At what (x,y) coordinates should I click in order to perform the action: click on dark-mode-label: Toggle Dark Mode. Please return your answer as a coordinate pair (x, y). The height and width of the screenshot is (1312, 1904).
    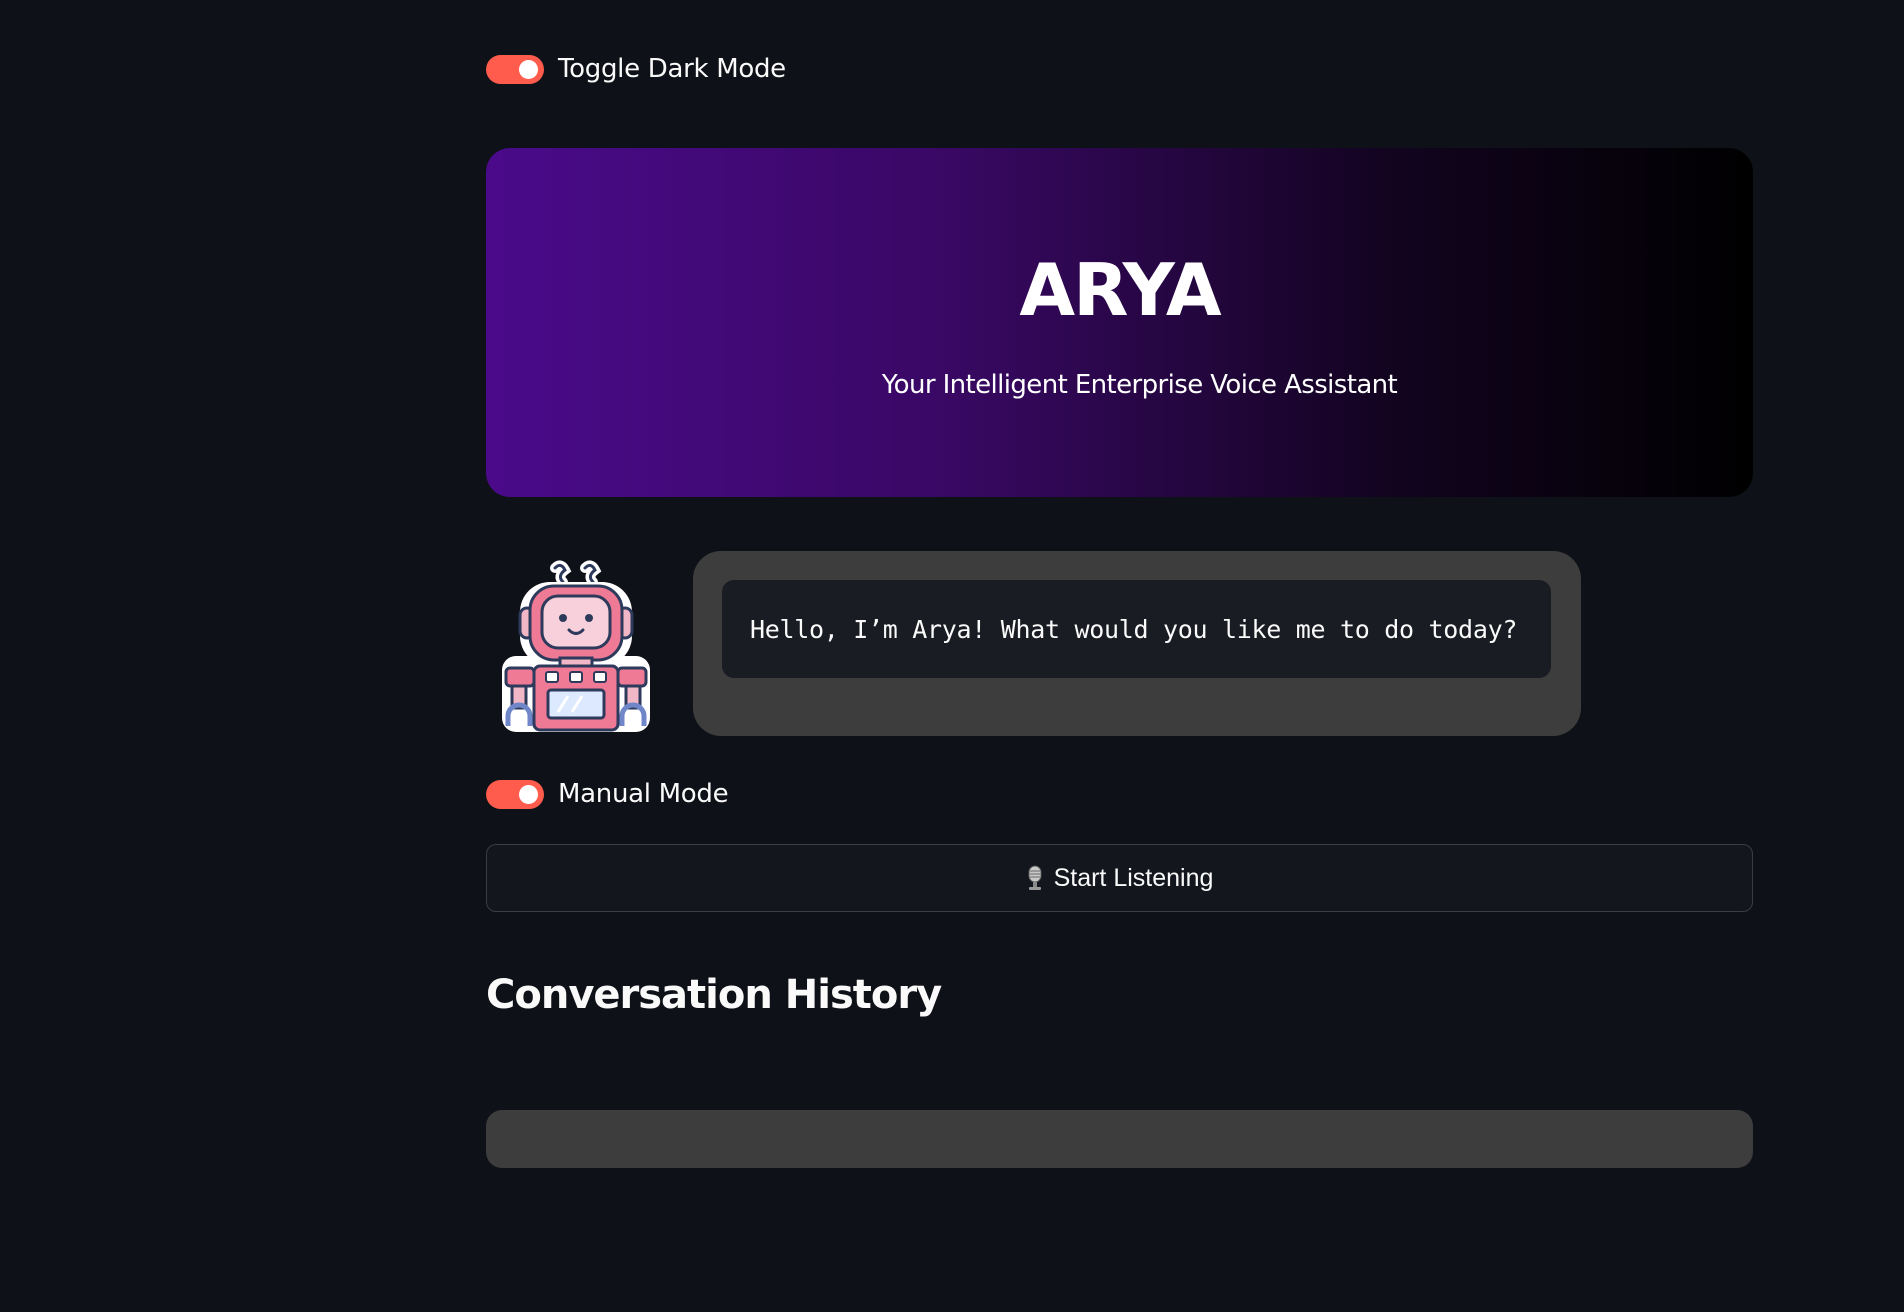
    Looking at the image, I should click on (672, 69).